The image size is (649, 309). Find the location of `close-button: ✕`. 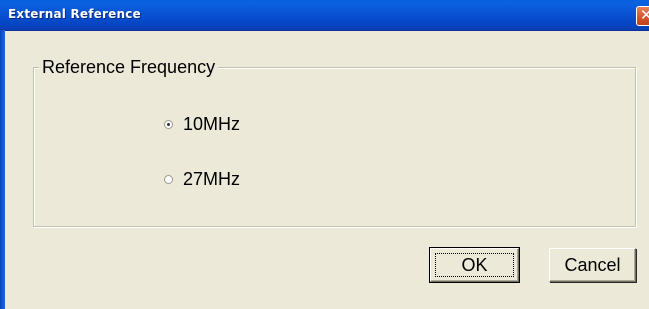

close-button: ✕ is located at coordinates (642, 16).